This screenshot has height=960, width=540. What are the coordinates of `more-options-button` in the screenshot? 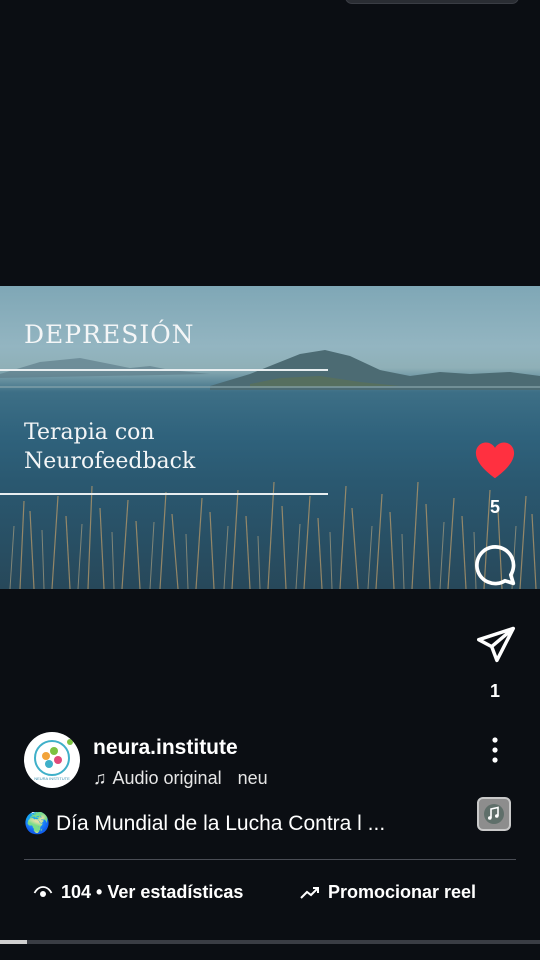 It's located at (495, 750).